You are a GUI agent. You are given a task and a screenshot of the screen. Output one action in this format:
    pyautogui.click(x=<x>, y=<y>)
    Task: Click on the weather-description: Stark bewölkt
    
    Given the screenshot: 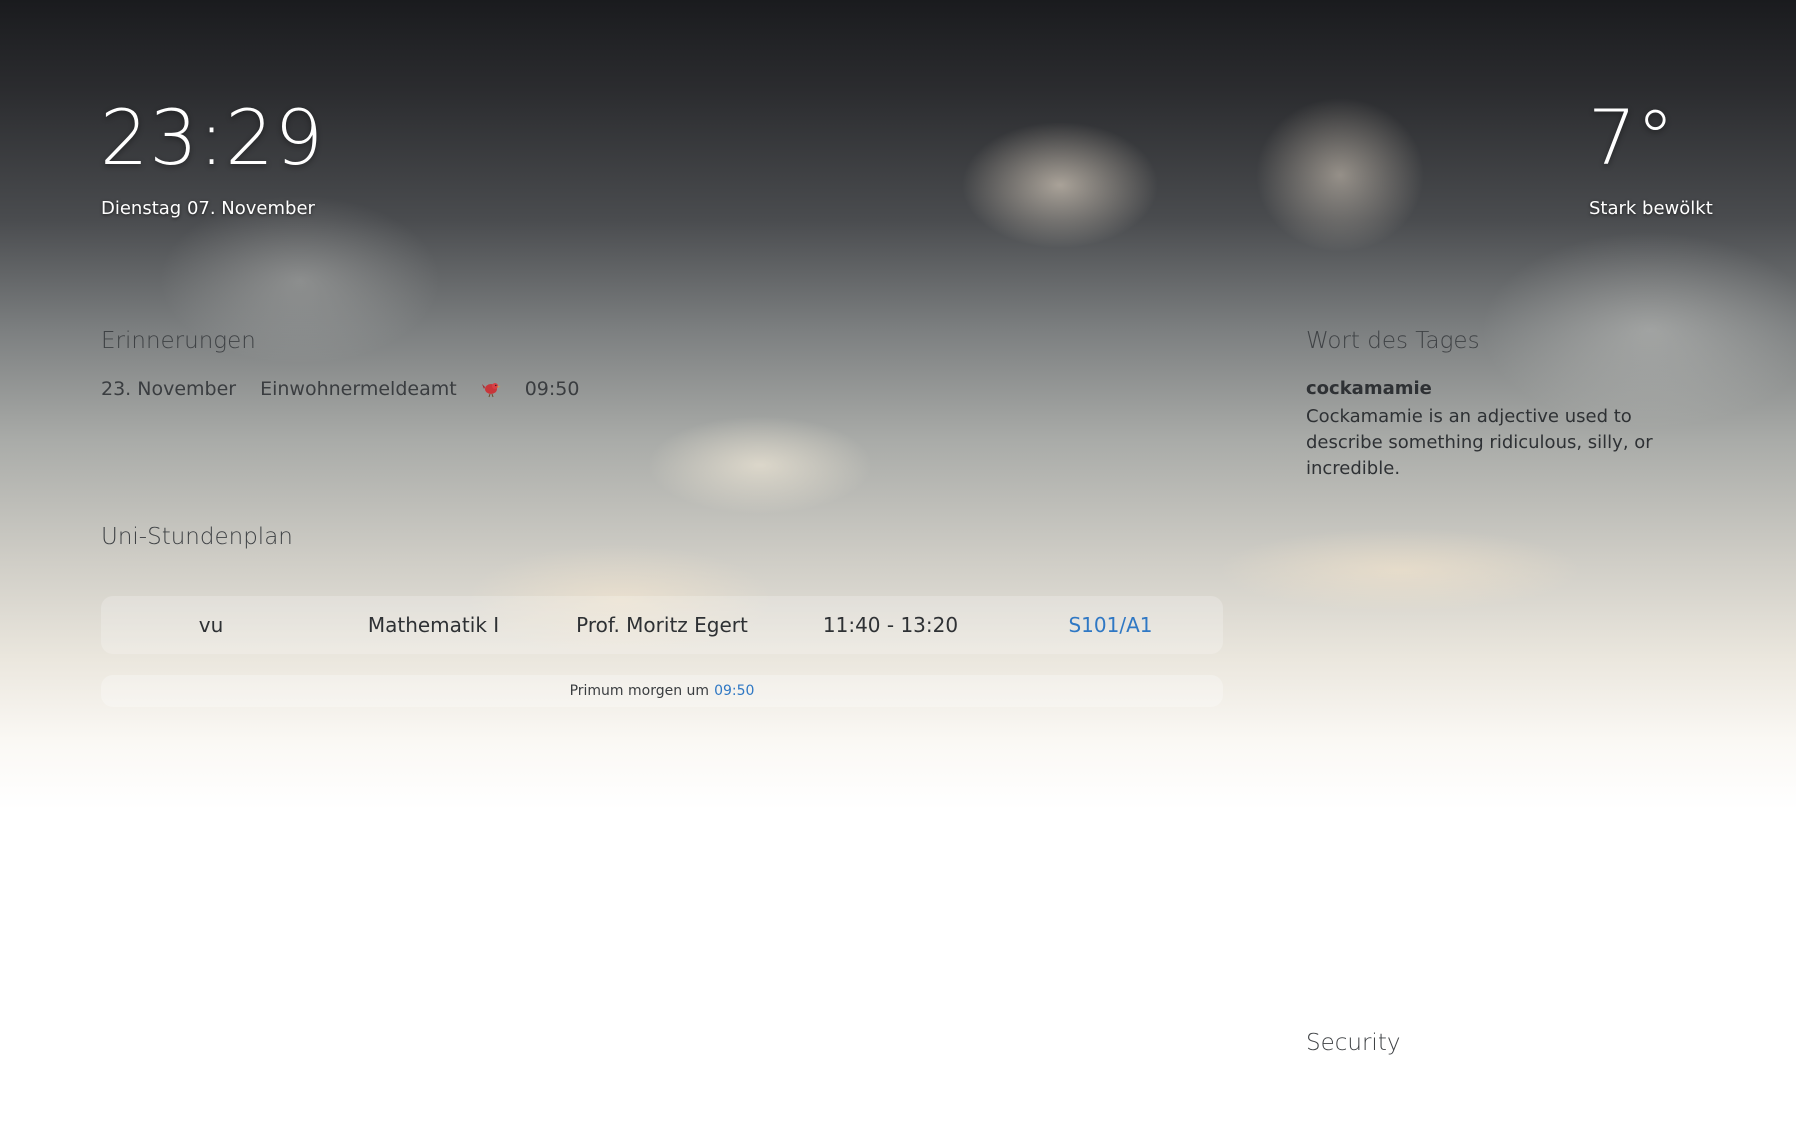 What is the action you would take?
    pyautogui.click(x=1651, y=208)
    